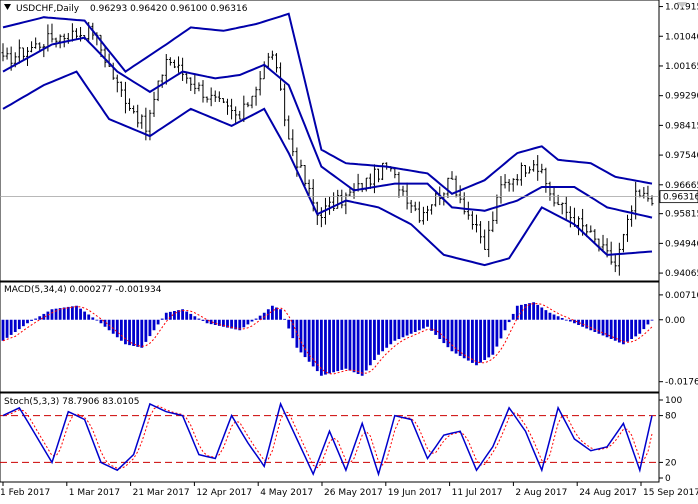  I want to click on x-axis-tick-label: 12 Apr 2017, so click(224, 493).